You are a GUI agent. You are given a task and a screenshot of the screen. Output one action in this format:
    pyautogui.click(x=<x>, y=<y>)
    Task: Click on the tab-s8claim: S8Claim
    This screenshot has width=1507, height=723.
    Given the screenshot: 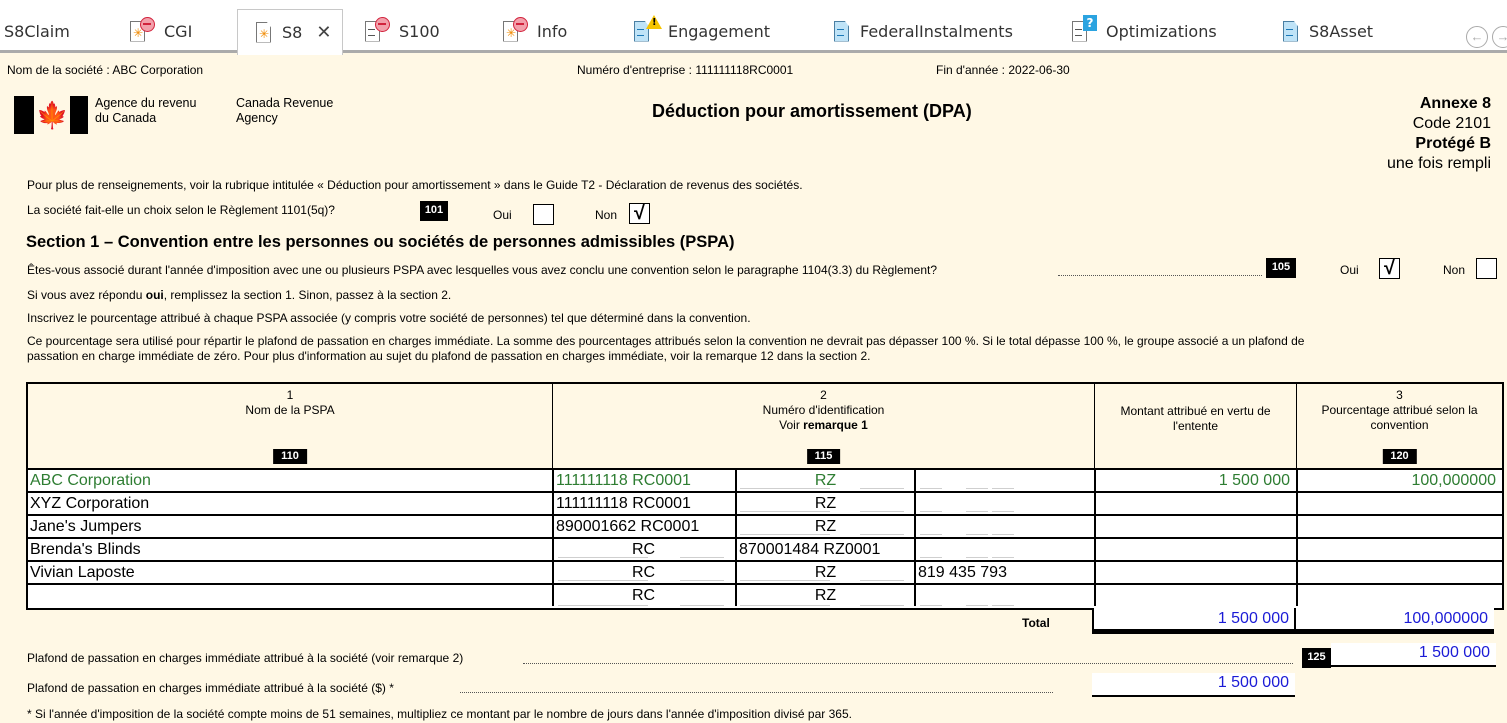 What is the action you would take?
    pyautogui.click(x=36, y=31)
    